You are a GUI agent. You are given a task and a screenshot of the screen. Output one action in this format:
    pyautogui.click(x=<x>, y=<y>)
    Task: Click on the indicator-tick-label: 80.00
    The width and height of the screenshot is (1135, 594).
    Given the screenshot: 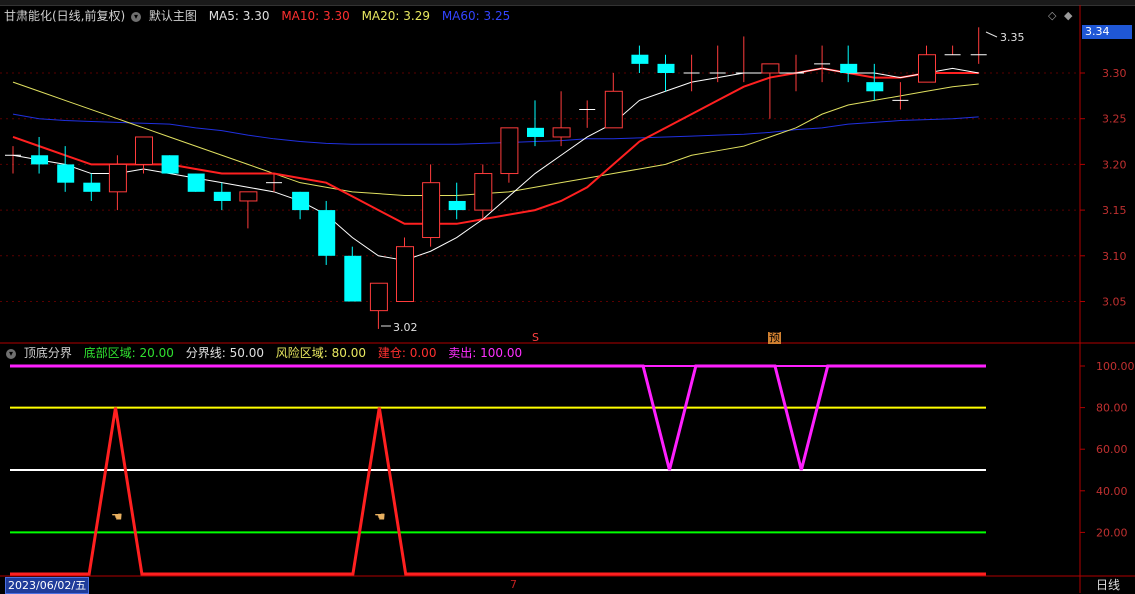 What is the action you would take?
    pyautogui.click(x=1112, y=408)
    